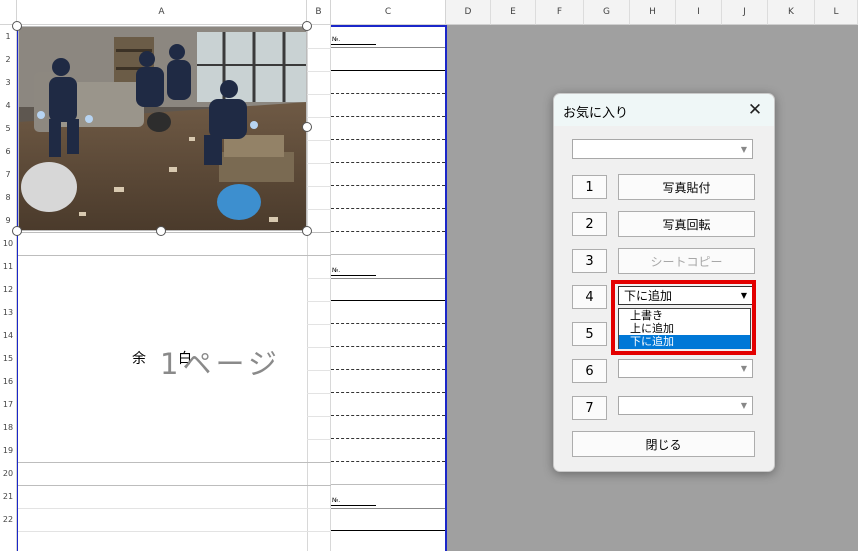 This screenshot has height=551, width=858. Describe the element at coordinates (8, 151) in the screenshot. I see `row-header-6: 6` at that location.